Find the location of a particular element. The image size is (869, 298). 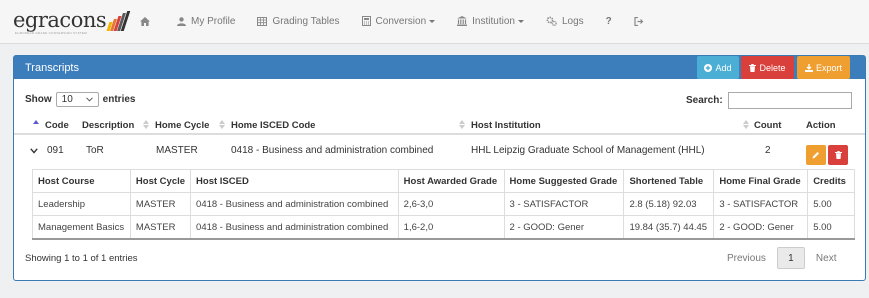

nav-home is located at coordinates (147, 21).